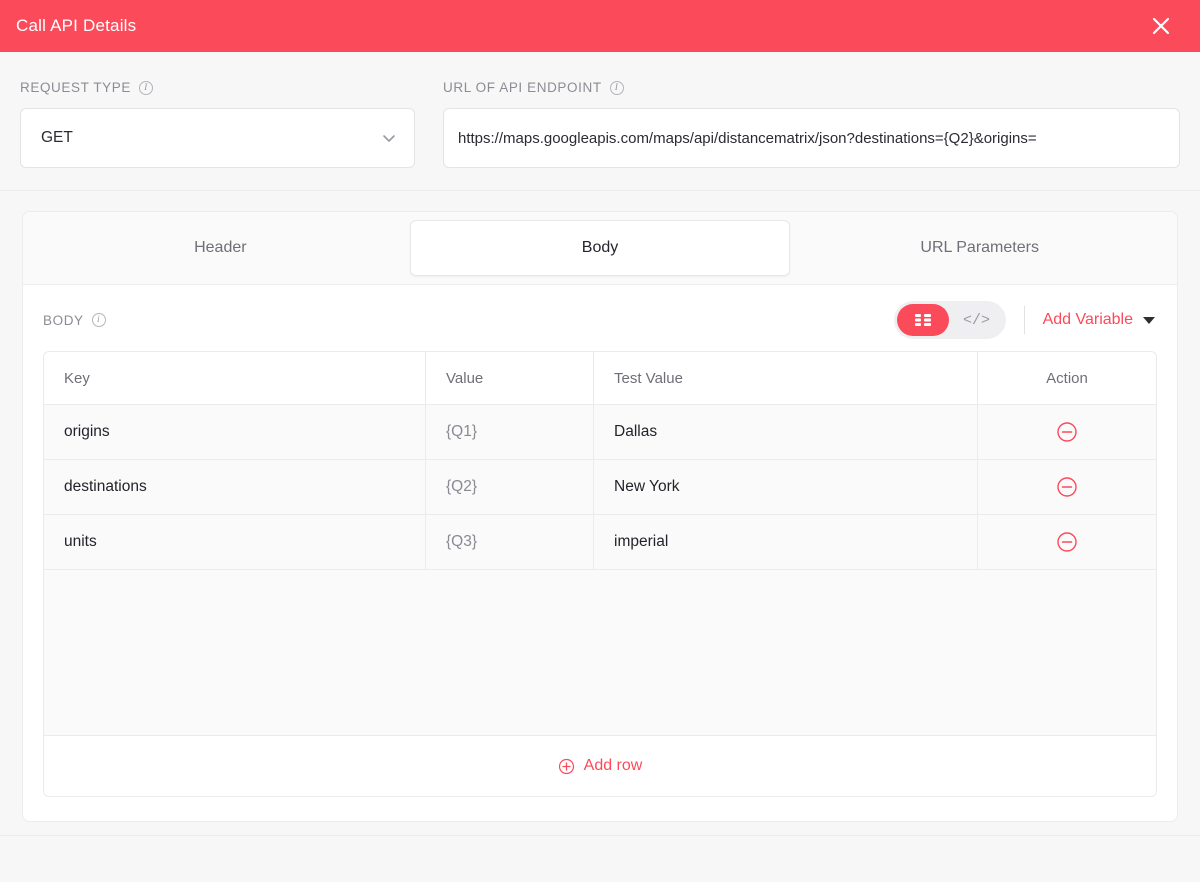 The image size is (1200, 882). What do you see at coordinates (57, 137) in the screenshot?
I see `request-type-value: GET` at bounding box center [57, 137].